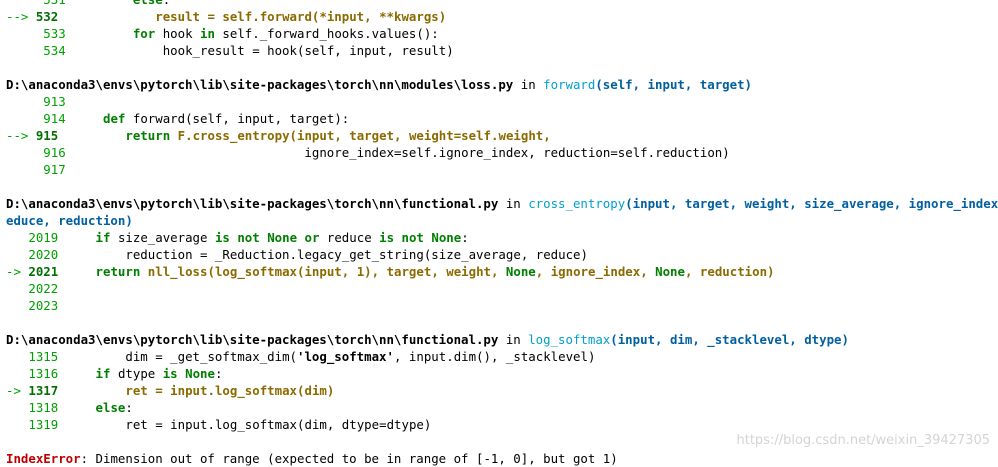 The image size is (998, 467). Describe the element at coordinates (226, 118) in the screenshot. I see `line-code: def forward(self, input, target):` at that location.